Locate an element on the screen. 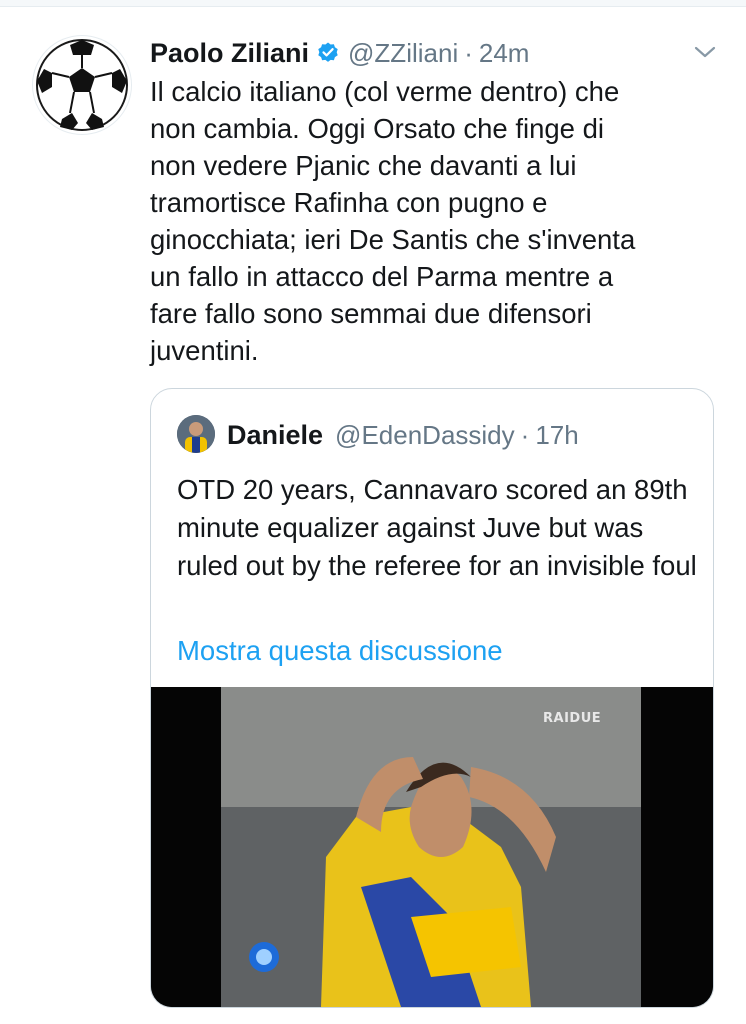 This screenshot has width=746, height=1024. quoted-author-display-name: Daniele is located at coordinates (275, 435).